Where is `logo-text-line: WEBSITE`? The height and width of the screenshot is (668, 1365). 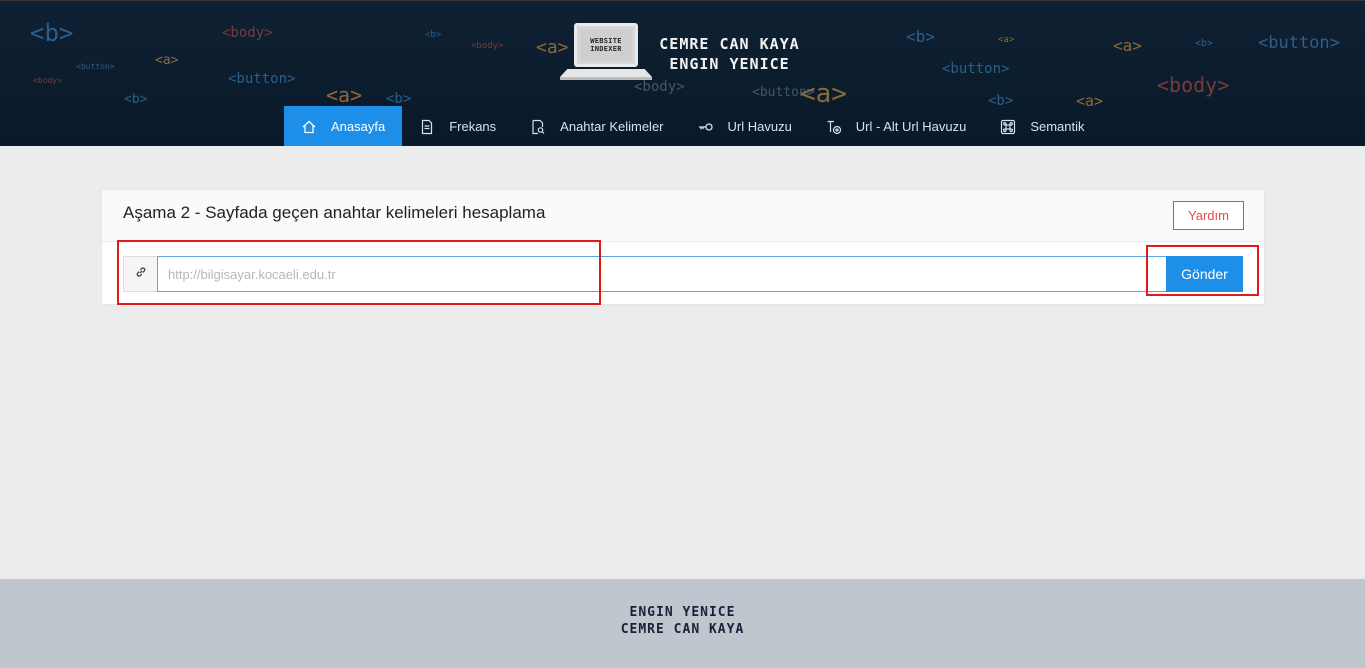 logo-text-line: WEBSITE is located at coordinates (606, 41).